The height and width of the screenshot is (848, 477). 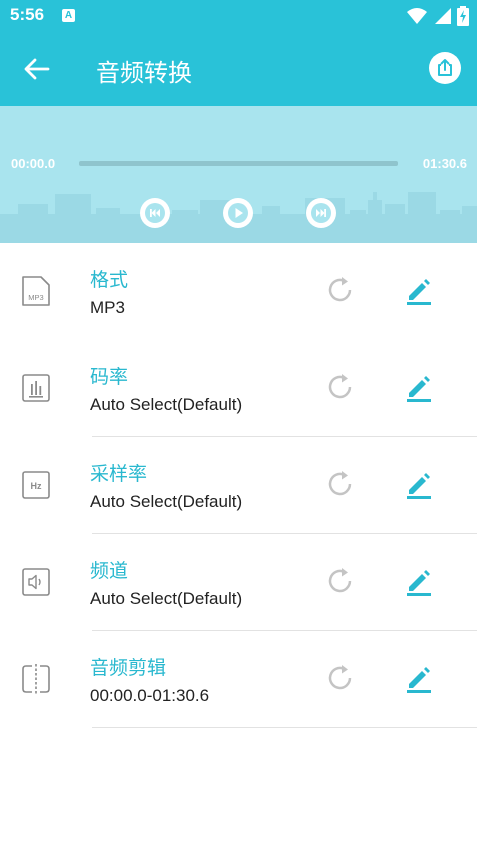 What do you see at coordinates (238, 388) in the screenshot?
I see `list-item-bitrate: 码率 Auto Select(Default)` at bounding box center [238, 388].